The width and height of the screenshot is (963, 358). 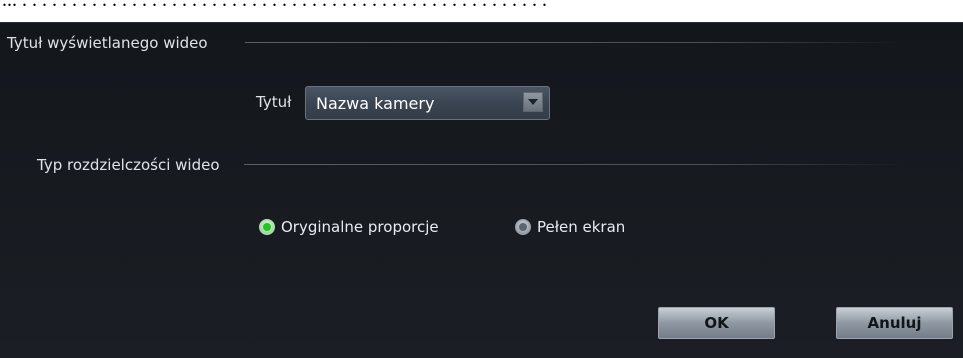 I want to click on radio-full-screen: Pełen ekran, so click(x=570, y=227).